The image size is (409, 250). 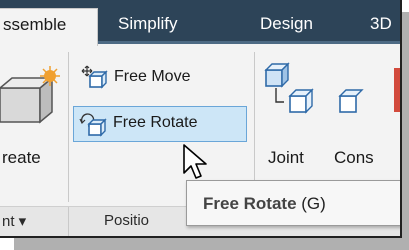 I want to click on free-rotate-icon, so click(x=93, y=125).